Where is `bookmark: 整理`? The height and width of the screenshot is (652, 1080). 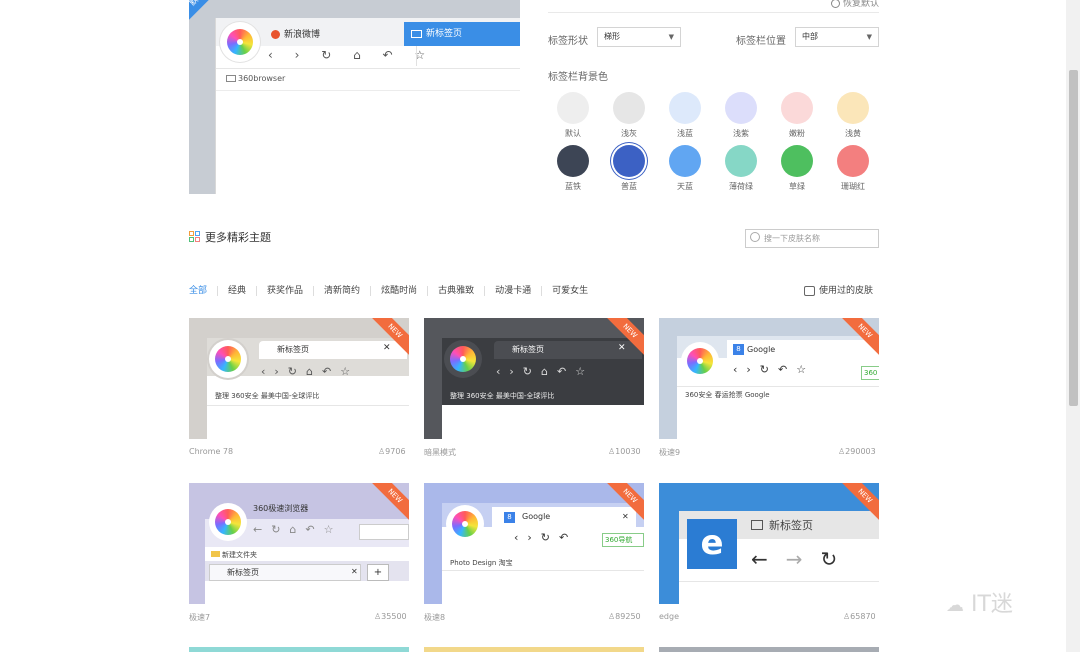
bookmark: 整理 is located at coordinates (222, 396).